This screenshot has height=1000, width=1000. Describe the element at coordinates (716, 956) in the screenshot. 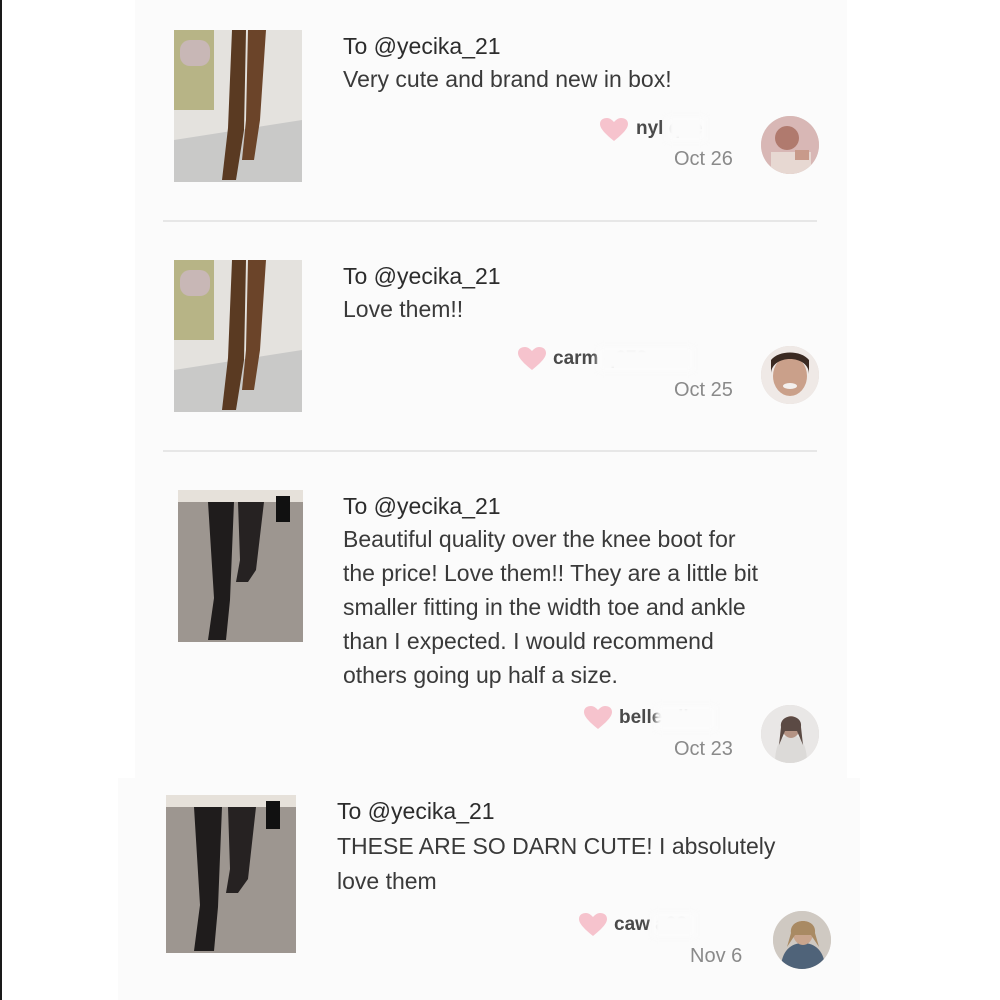

I see `review-date: Nov 6` at that location.